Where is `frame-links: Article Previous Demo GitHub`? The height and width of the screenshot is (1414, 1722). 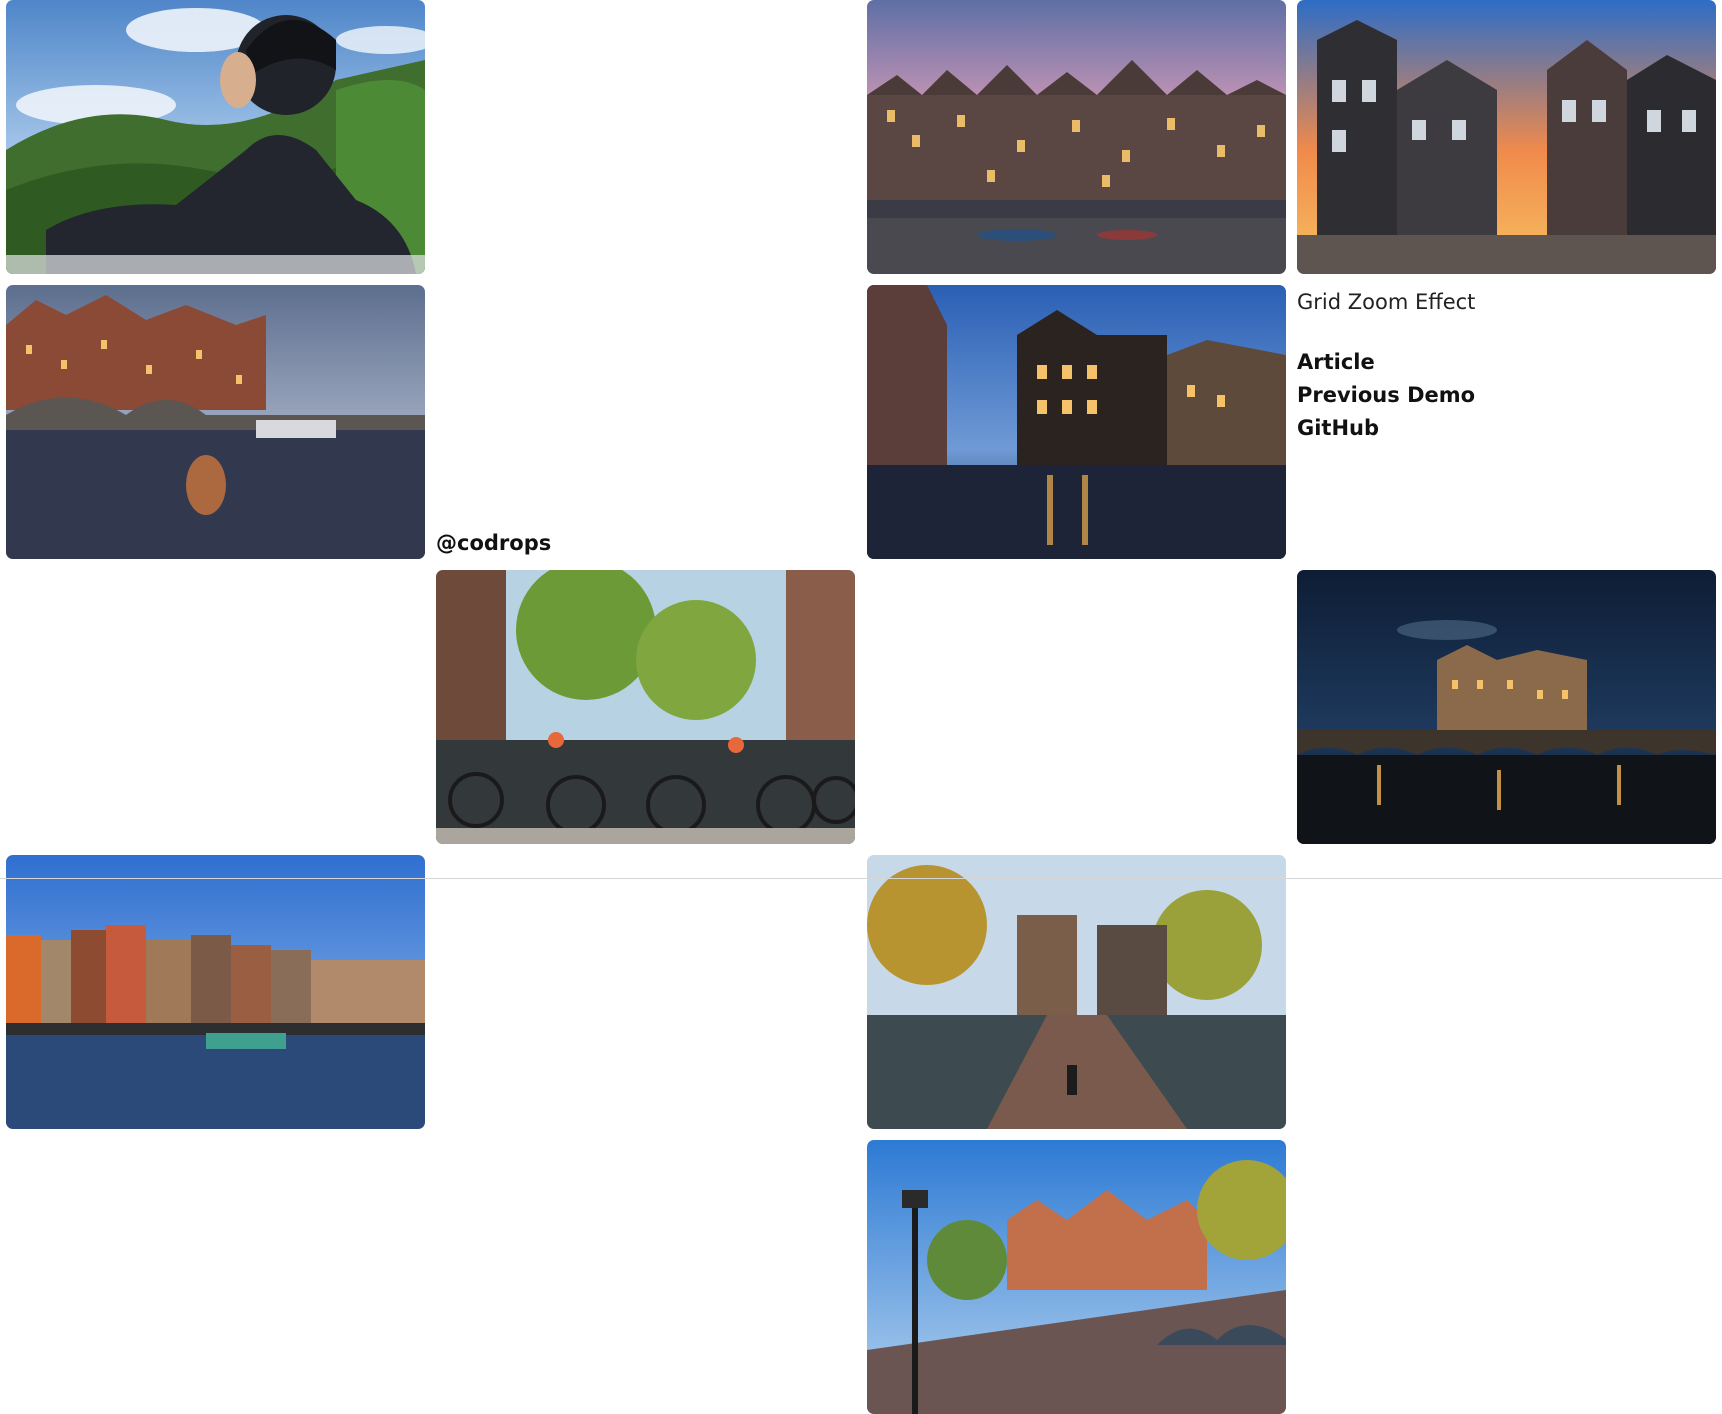 frame-links: Article Previous Demo GitHub is located at coordinates (1386, 395).